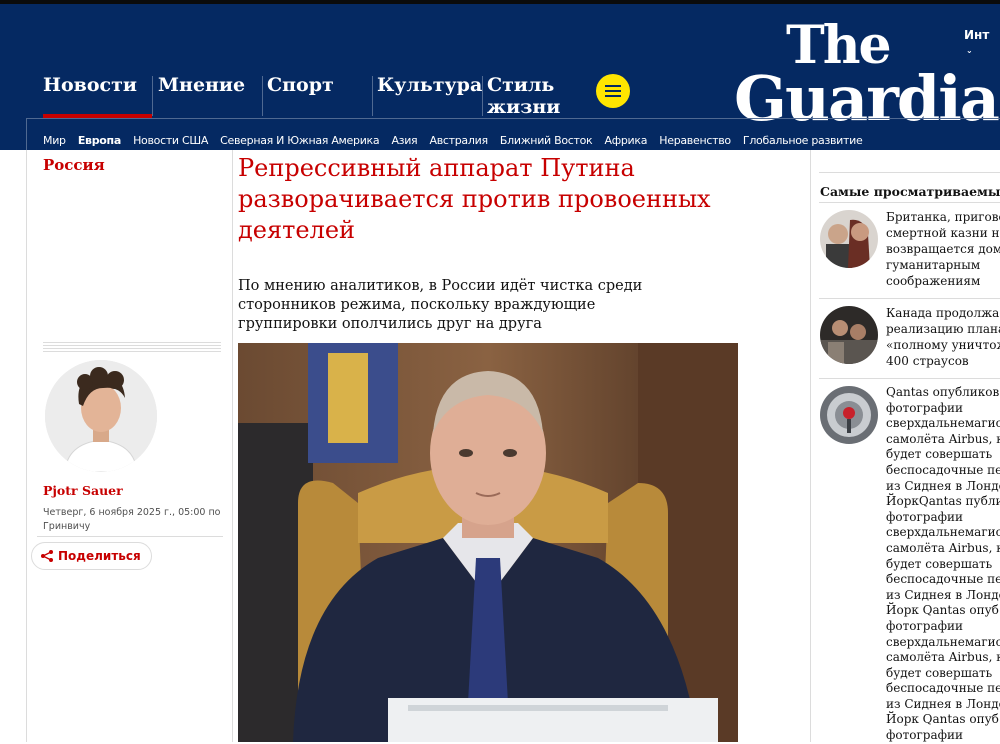 The height and width of the screenshot is (744, 1000). I want to click on share-label: Поделиться, so click(99, 556).